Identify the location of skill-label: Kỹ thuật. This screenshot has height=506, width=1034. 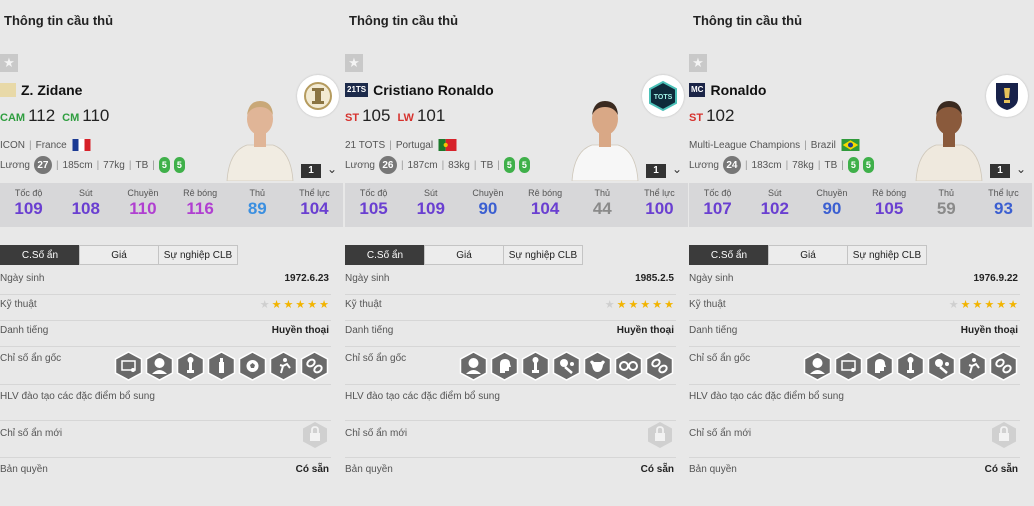
(707, 304).